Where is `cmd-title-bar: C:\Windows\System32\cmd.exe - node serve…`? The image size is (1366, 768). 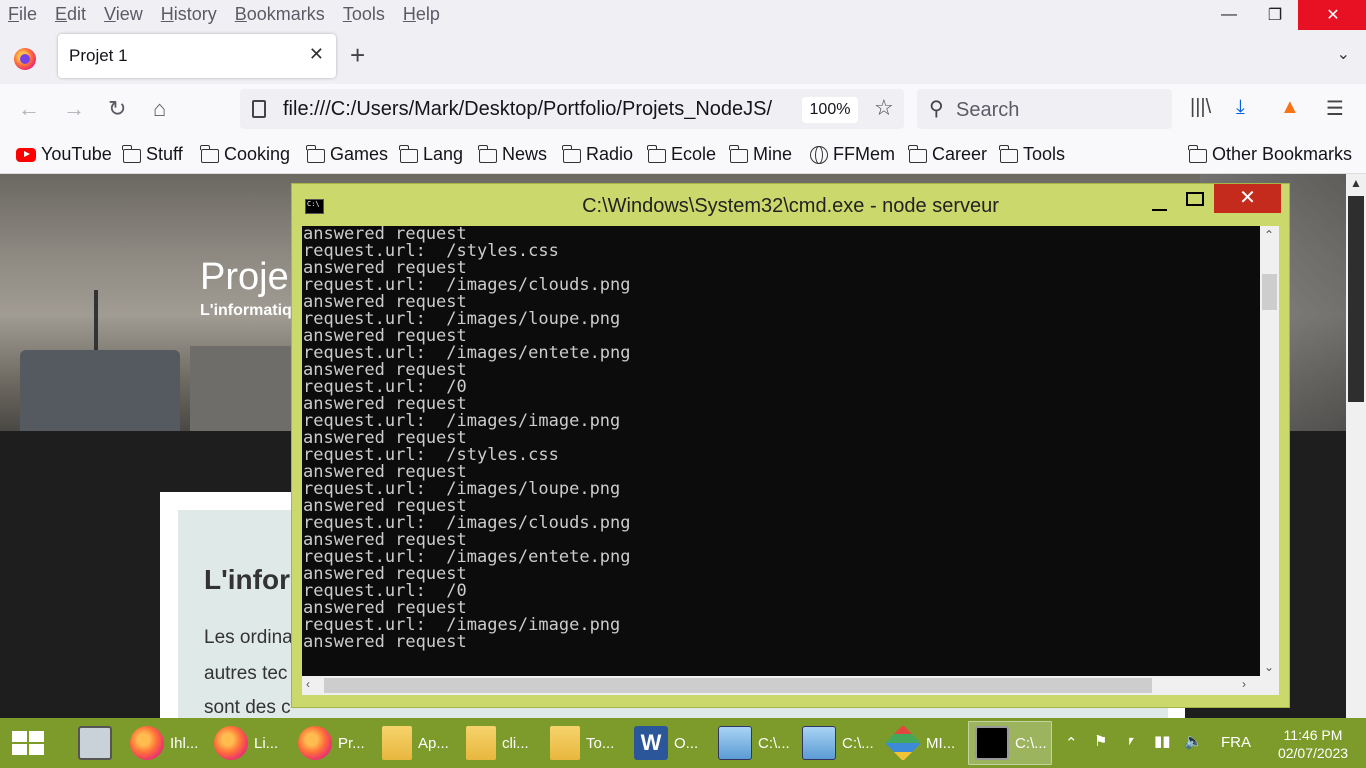
cmd-title-bar: C:\Windows\System32\cmd.exe - node serve… is located at coordinates (790, 205).